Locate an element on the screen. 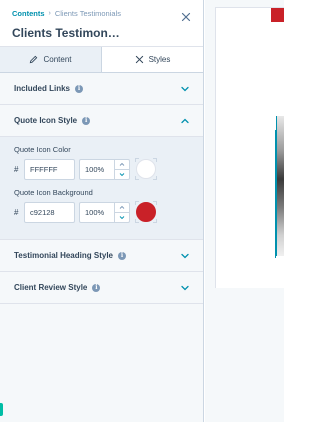 Image resolution: width=320 pixels, height=422 pixels. close-icon is located at coordinates (186, 17).